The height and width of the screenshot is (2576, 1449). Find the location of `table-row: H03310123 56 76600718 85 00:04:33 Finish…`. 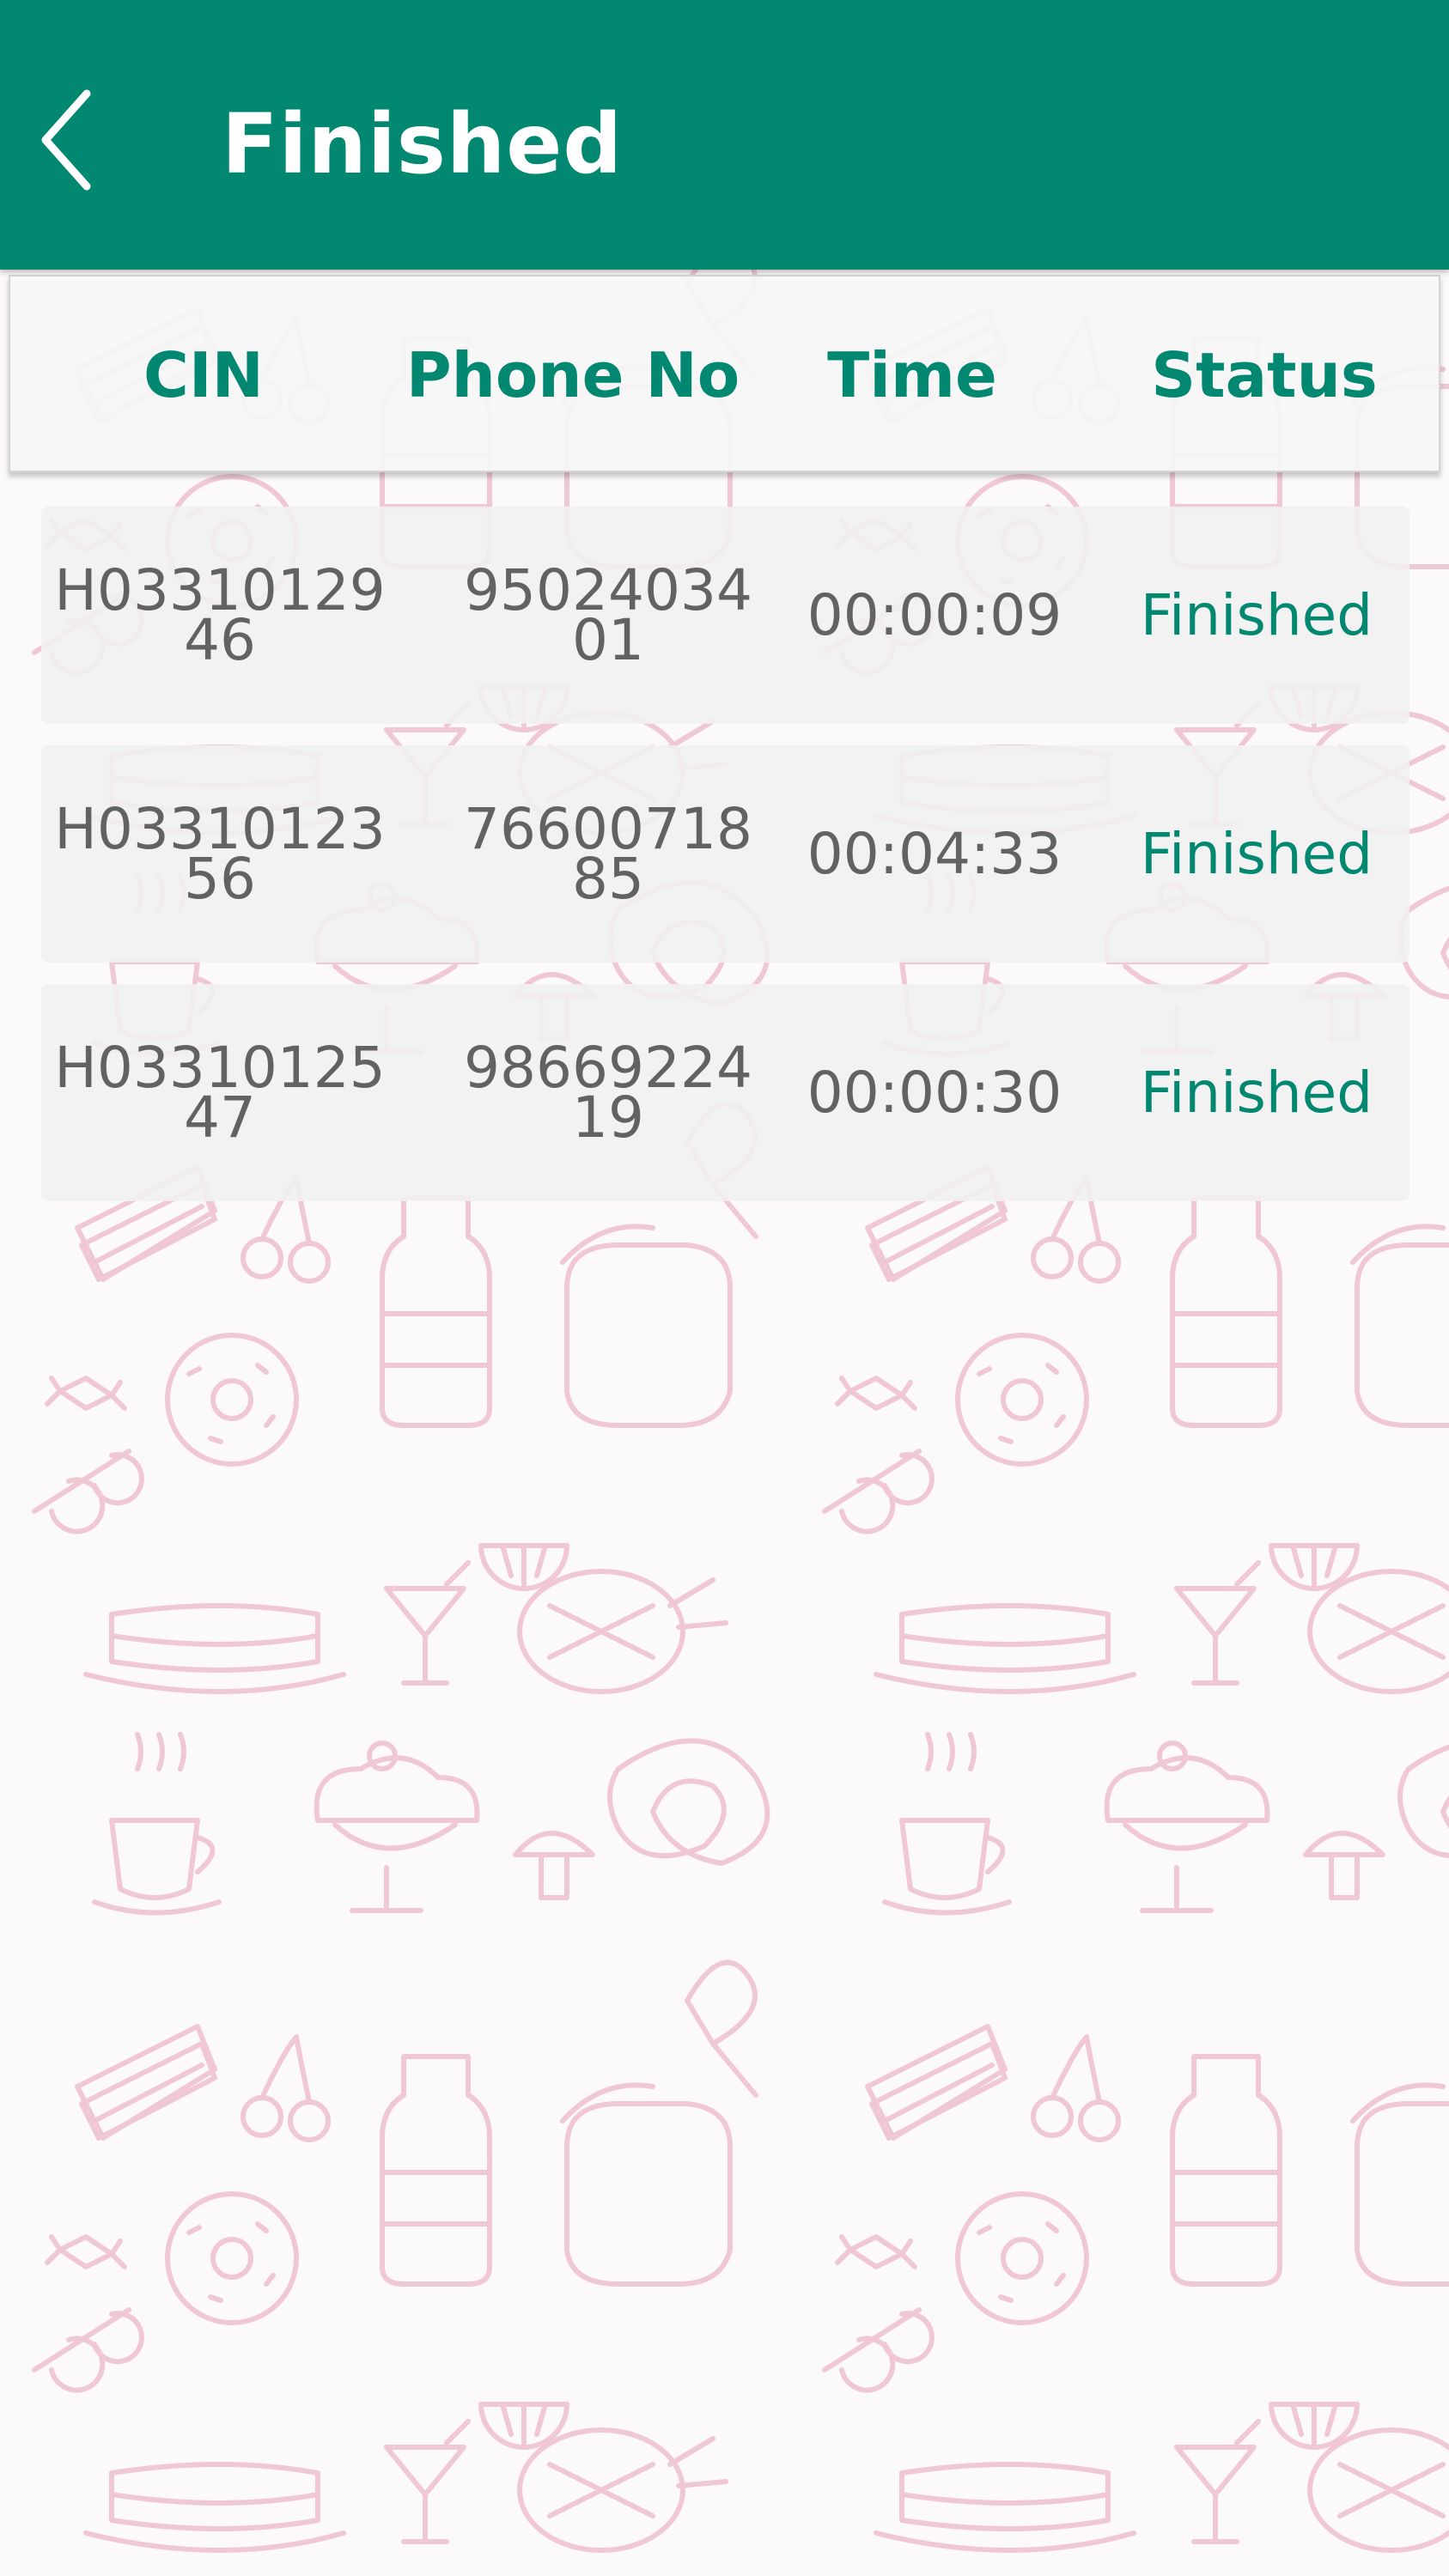

table-row: H03310123 56 76600718 85 00:04:33 Finish… is located at coordinates (725, 854).